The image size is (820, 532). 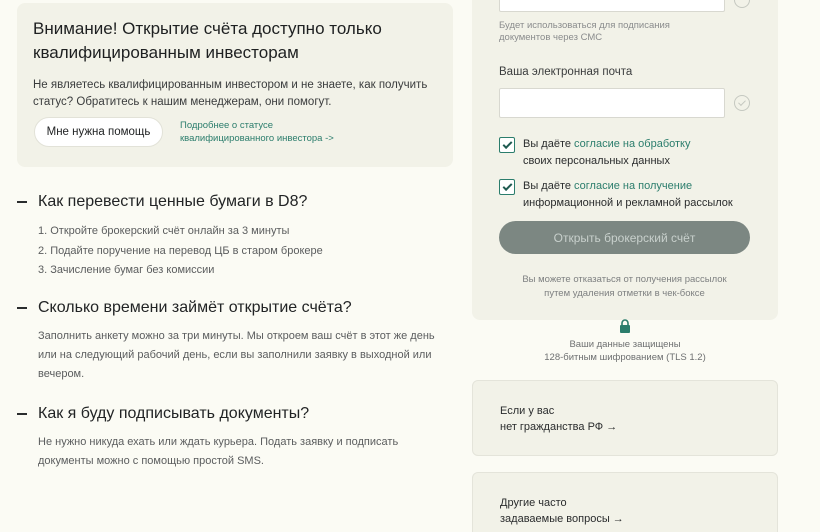 I want to click on faq-question: Сколько времени займёт открытие счёта?, so click(x=237, y=308).